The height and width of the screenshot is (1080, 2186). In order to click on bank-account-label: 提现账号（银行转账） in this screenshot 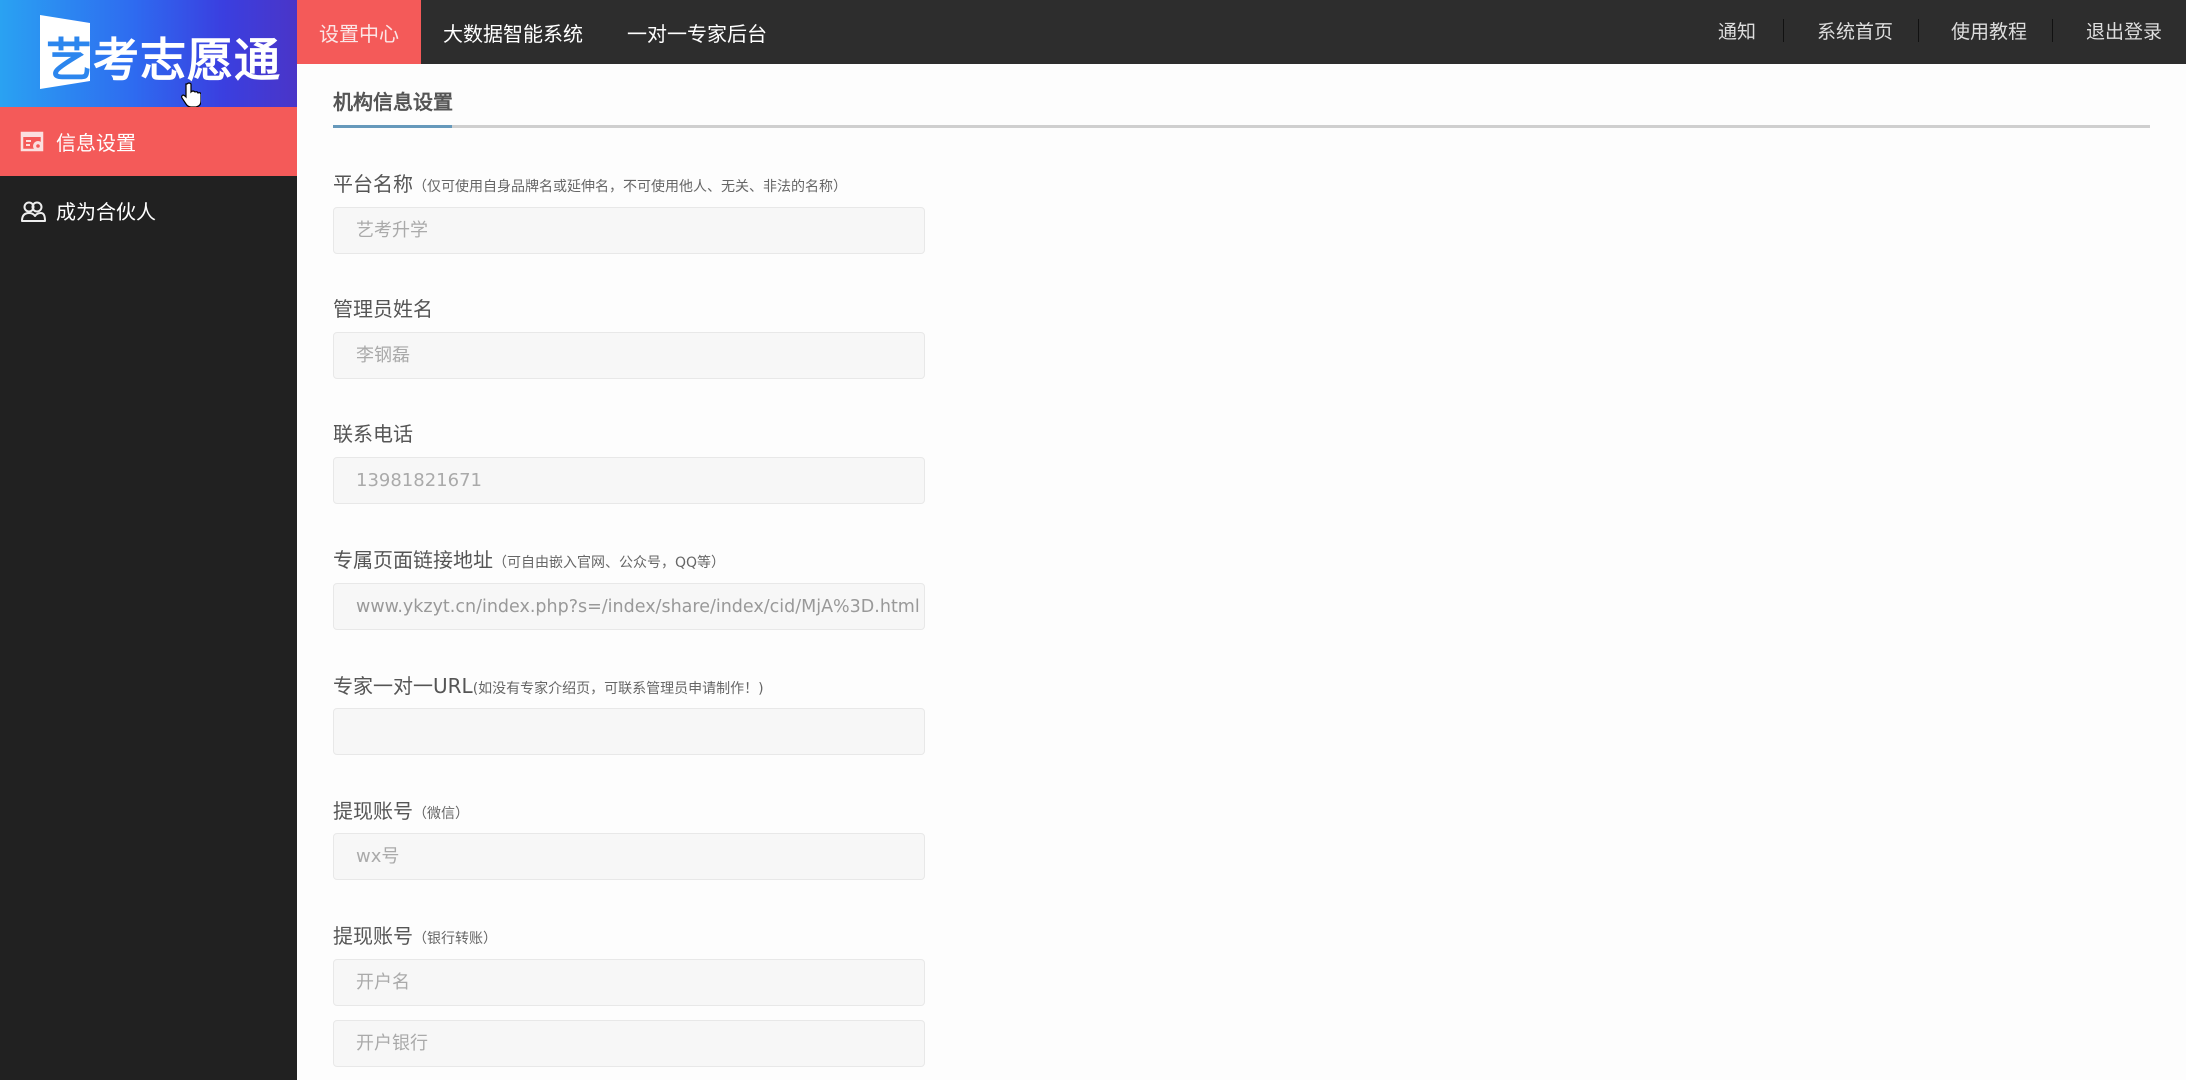, I will do `click(415, 934)`.